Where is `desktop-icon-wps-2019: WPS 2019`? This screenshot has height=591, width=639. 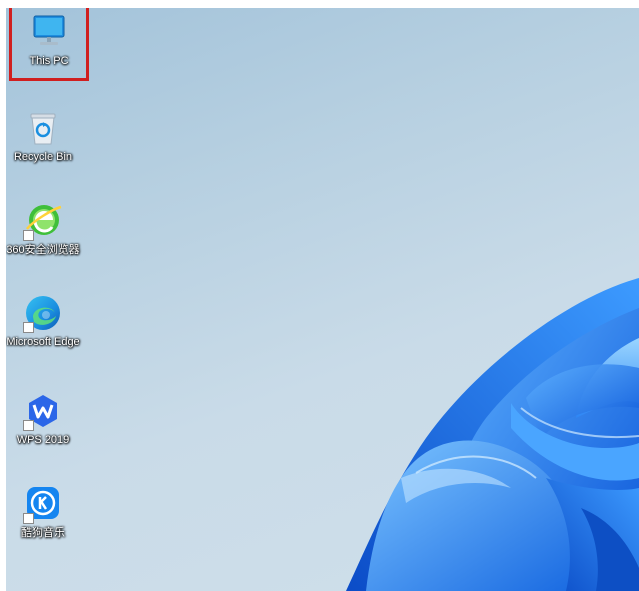
desktop-icon-wps-2019: WPS 2019 is located at coordinates (43, 419).